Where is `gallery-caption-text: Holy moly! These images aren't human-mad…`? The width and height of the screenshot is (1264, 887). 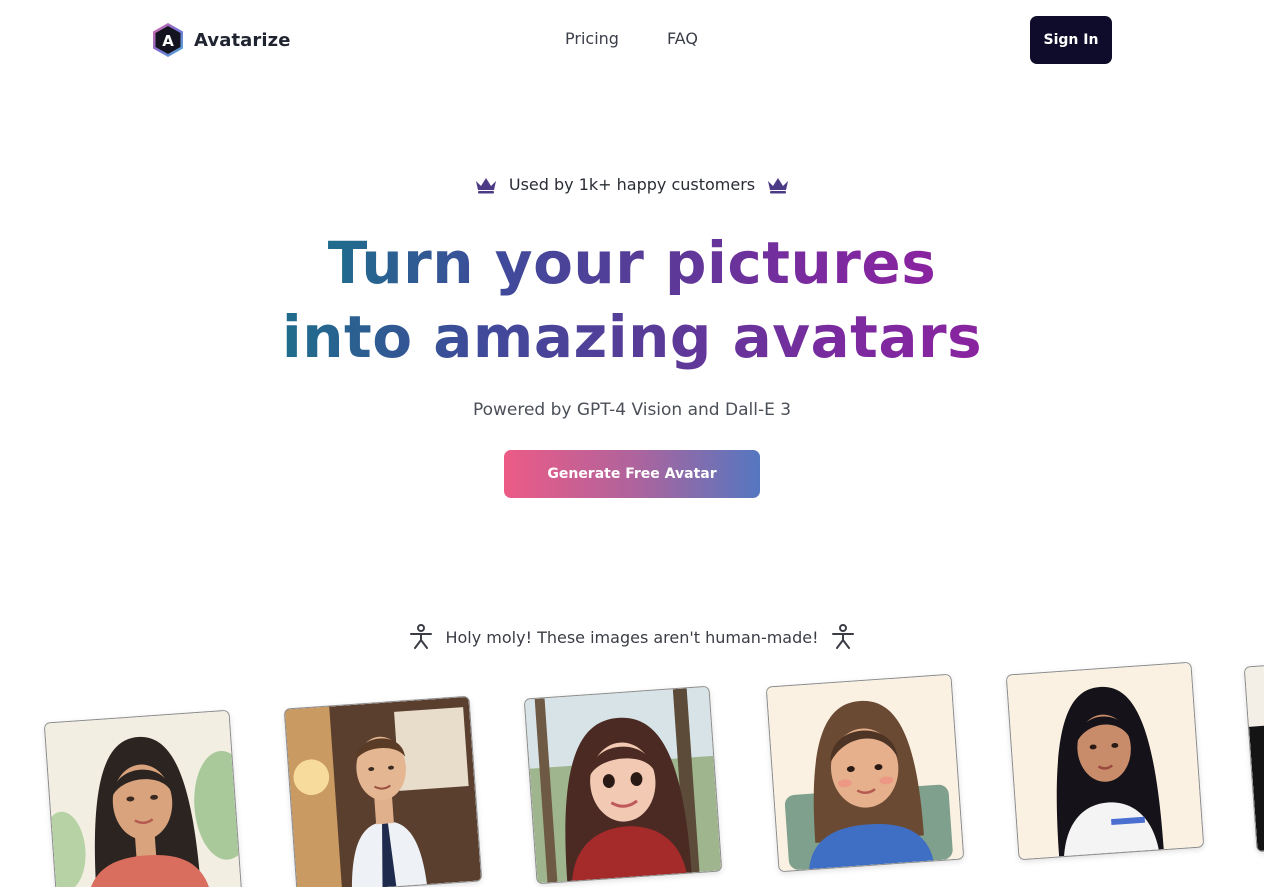
gallery-caption-text: Holy moly! These images aren't human-mad… is located at coordinates (632, 637).